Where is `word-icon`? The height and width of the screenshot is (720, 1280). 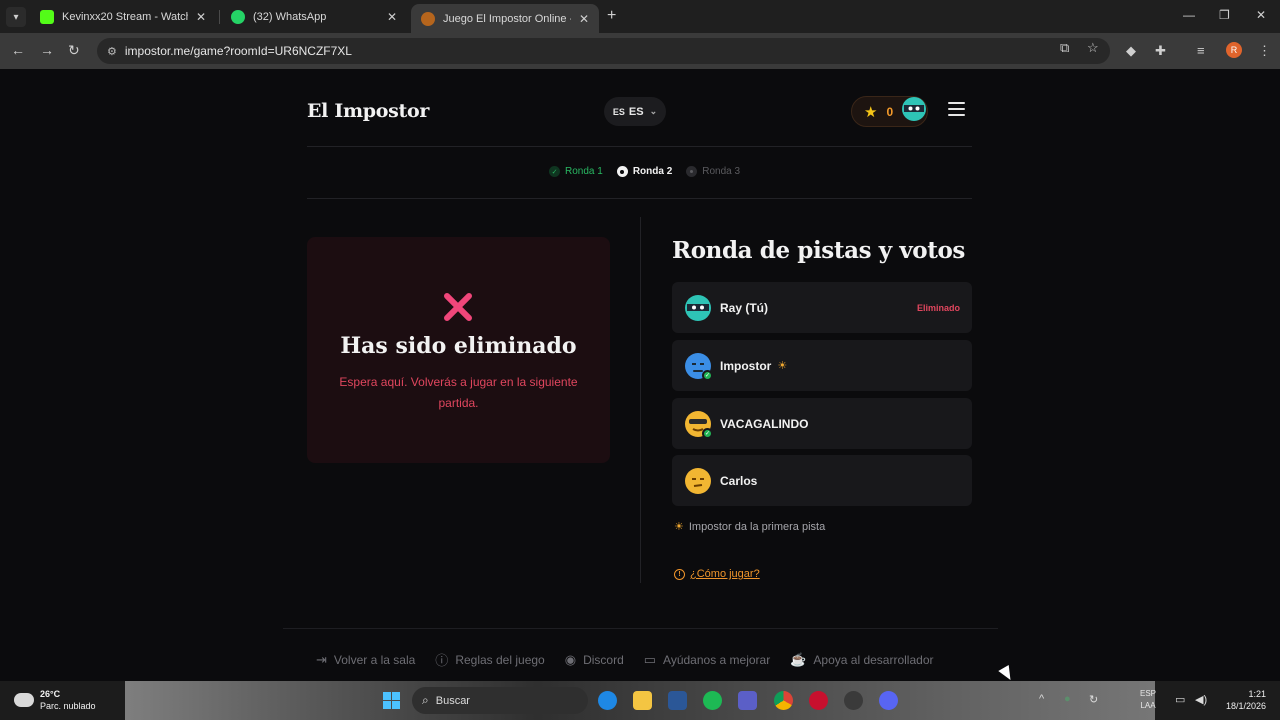 word-icon is located at coordinates (677, 700).